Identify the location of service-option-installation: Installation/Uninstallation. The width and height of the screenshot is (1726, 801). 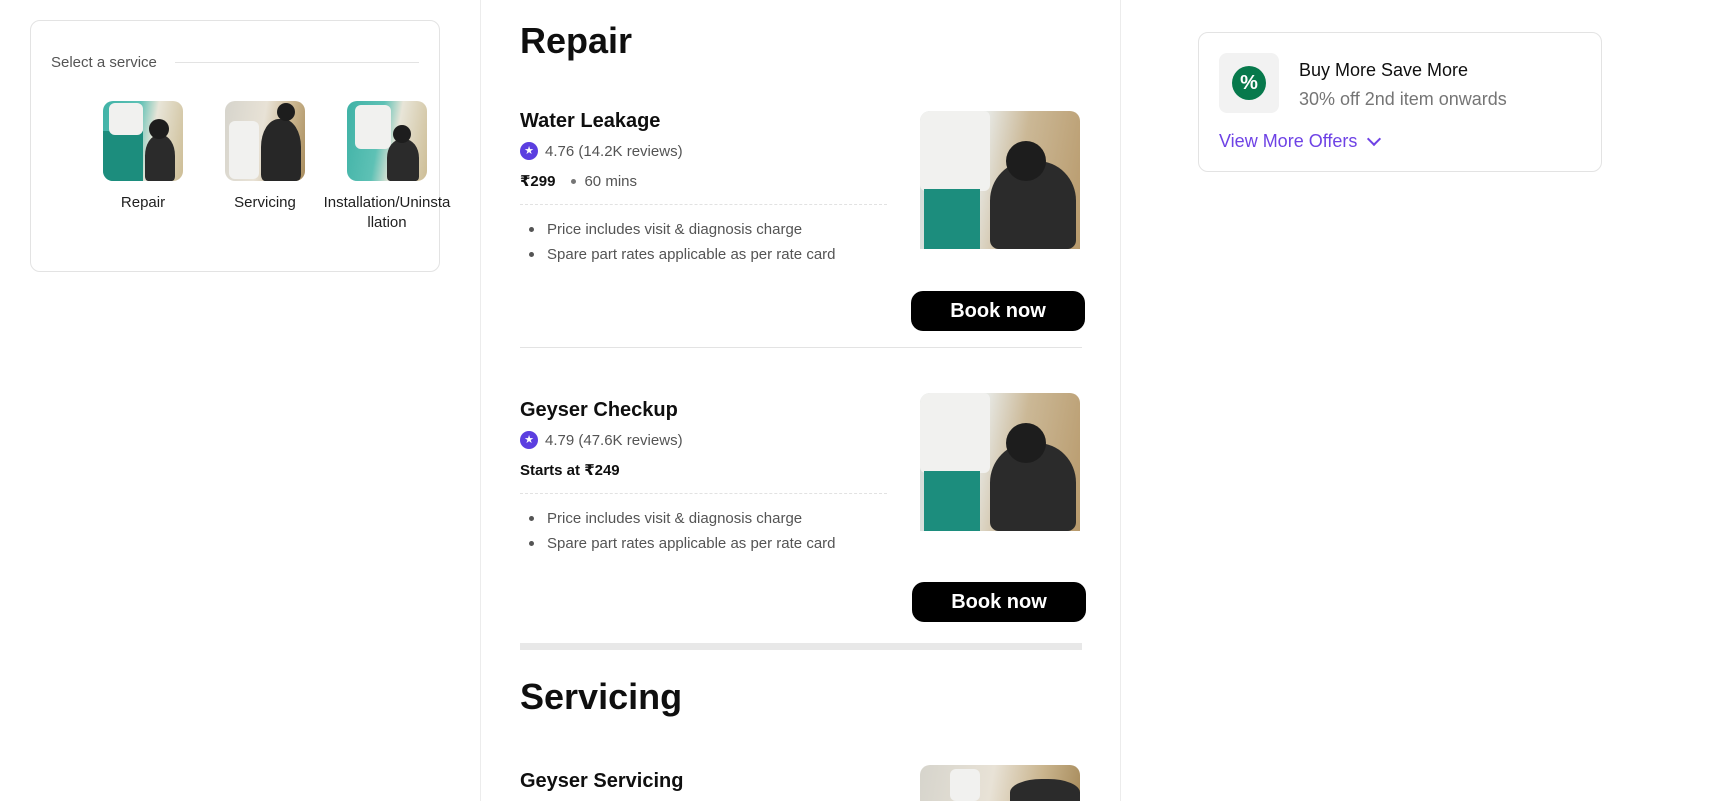
(387, 167).